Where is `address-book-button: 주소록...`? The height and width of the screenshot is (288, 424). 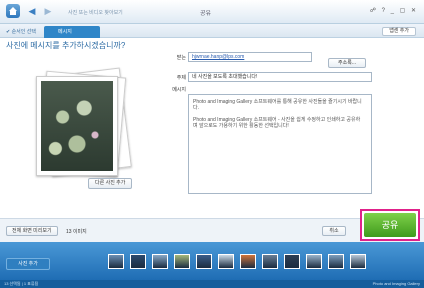 address-book-button: 주소록... is located at coordinates (347, 63).